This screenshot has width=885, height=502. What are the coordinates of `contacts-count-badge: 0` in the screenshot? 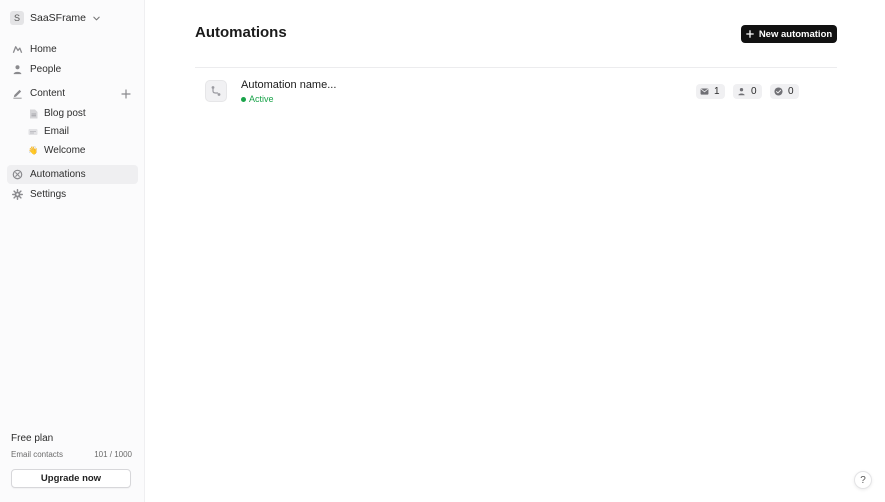 It's located at (747, 91).